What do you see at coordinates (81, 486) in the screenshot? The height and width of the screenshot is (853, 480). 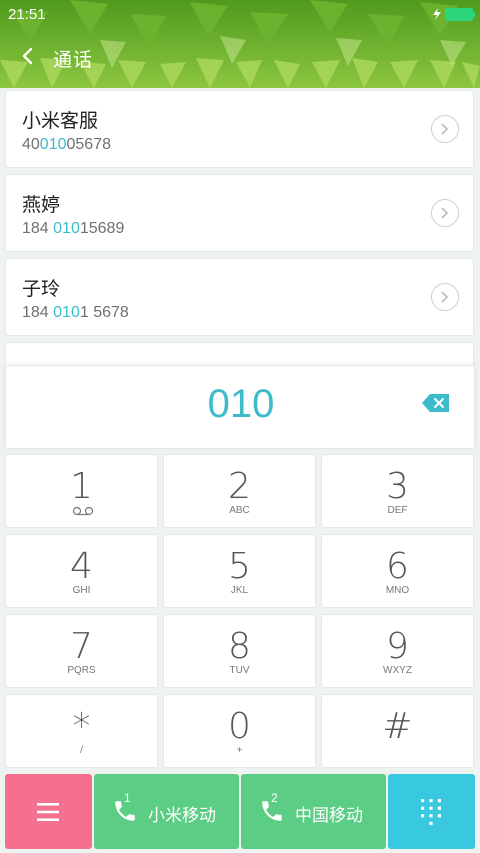 I see `key-digit: 1` at bounding box center [81, 486].